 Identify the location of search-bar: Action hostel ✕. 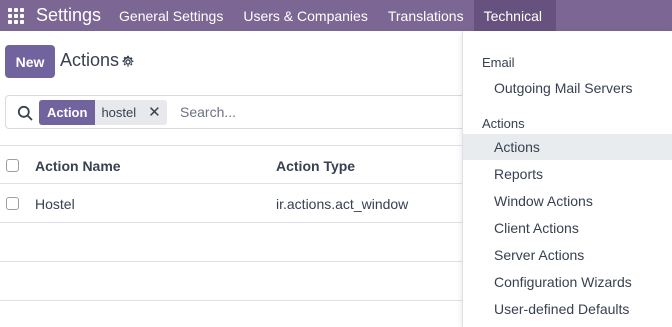
(240, 112).